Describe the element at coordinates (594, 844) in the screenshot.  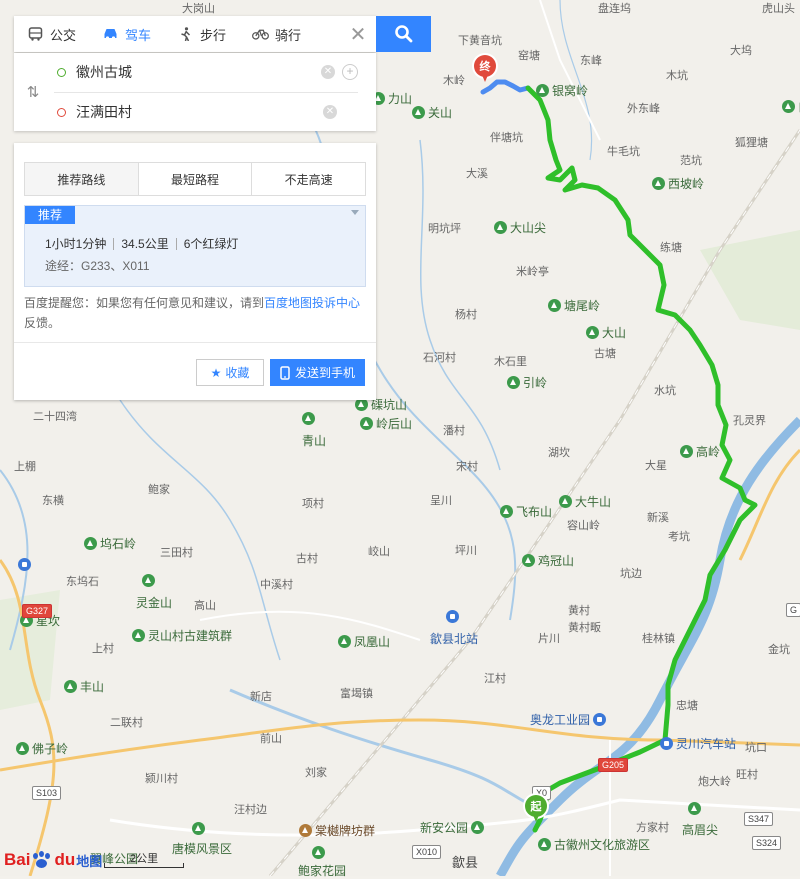
I see `poi-gucheng: 古徽州文化旅游区` at that location.